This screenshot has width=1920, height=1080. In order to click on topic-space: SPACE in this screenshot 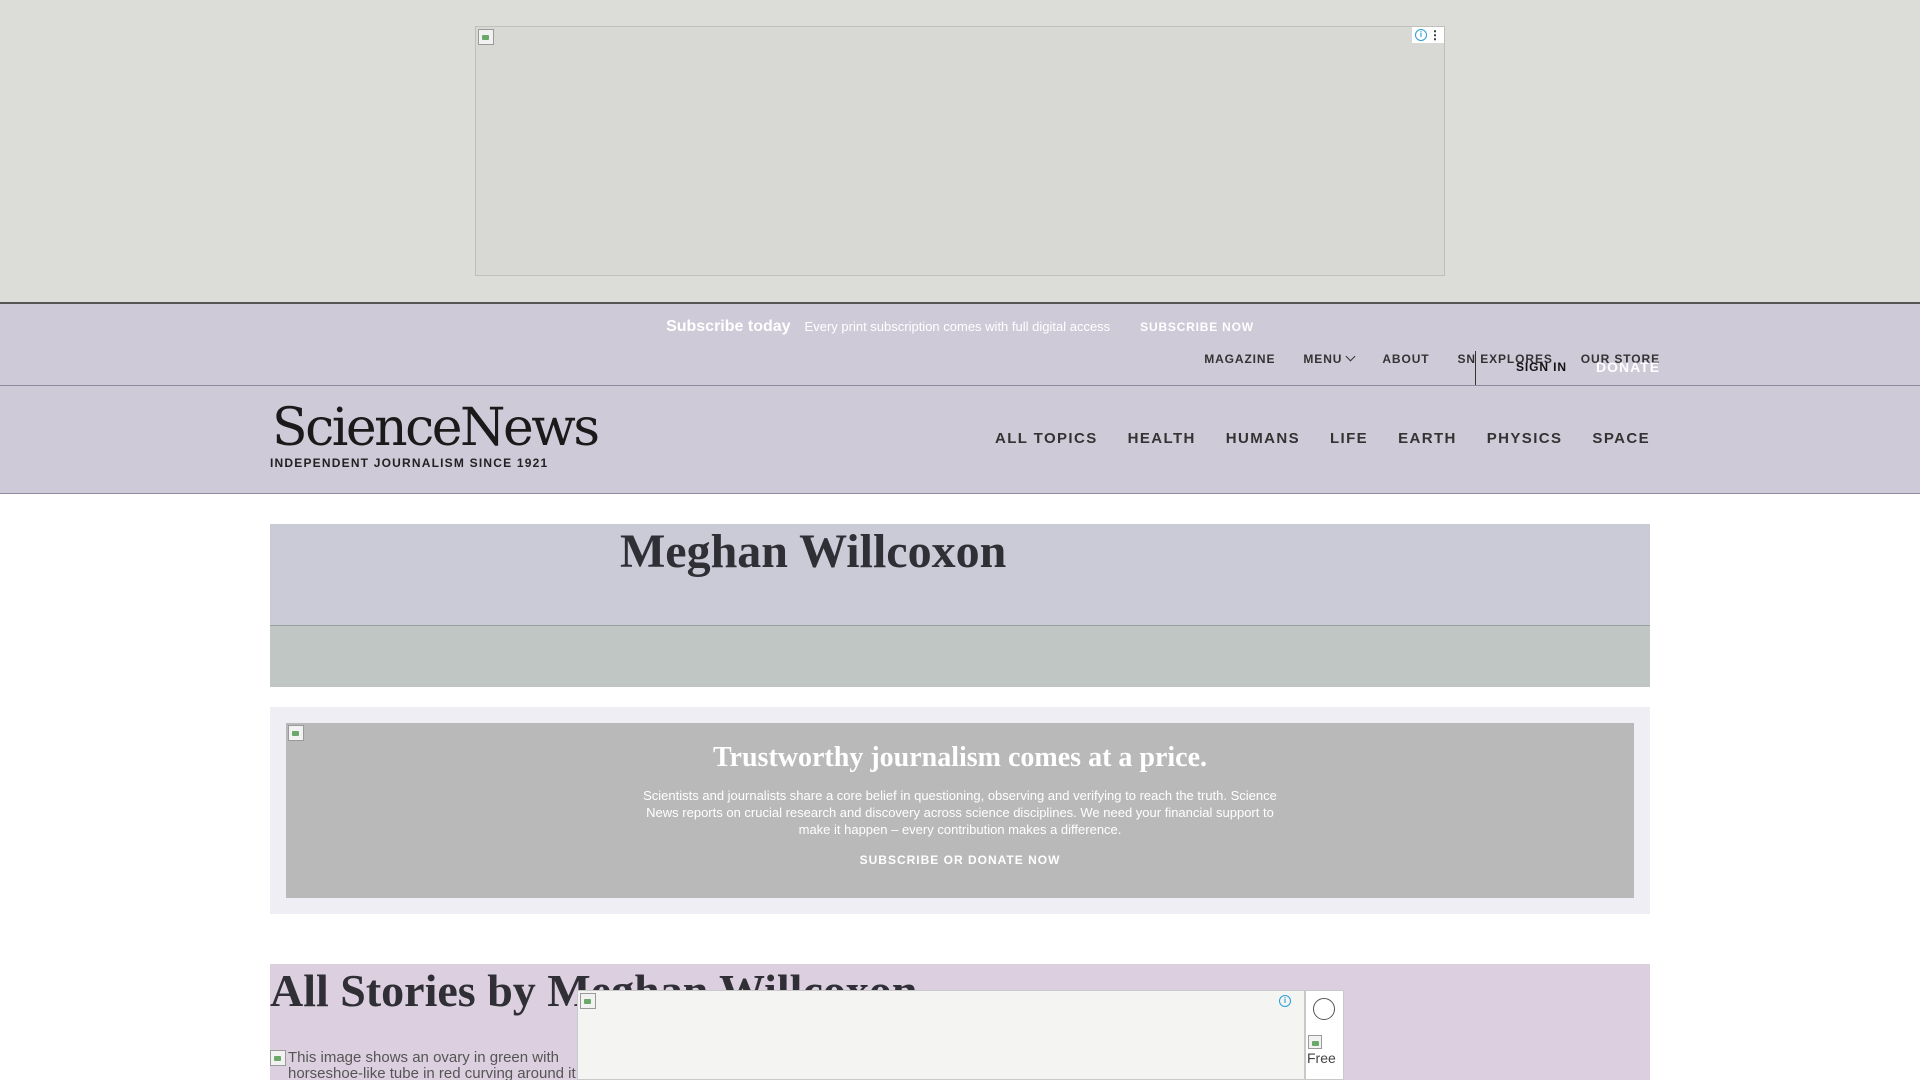, I will do `click(1621, 438)`.